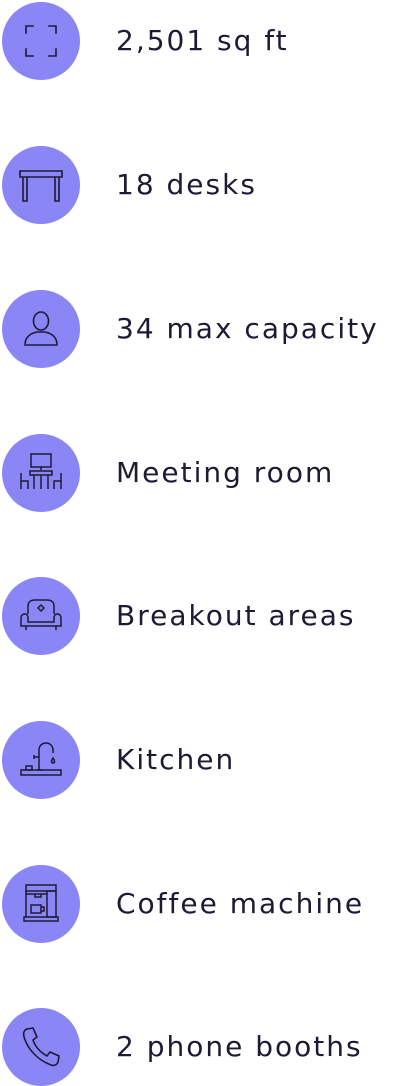 The width and height of the screenshot is (408, 1086). I want to click on feature-label: Breakout areas, so click(236, 615).